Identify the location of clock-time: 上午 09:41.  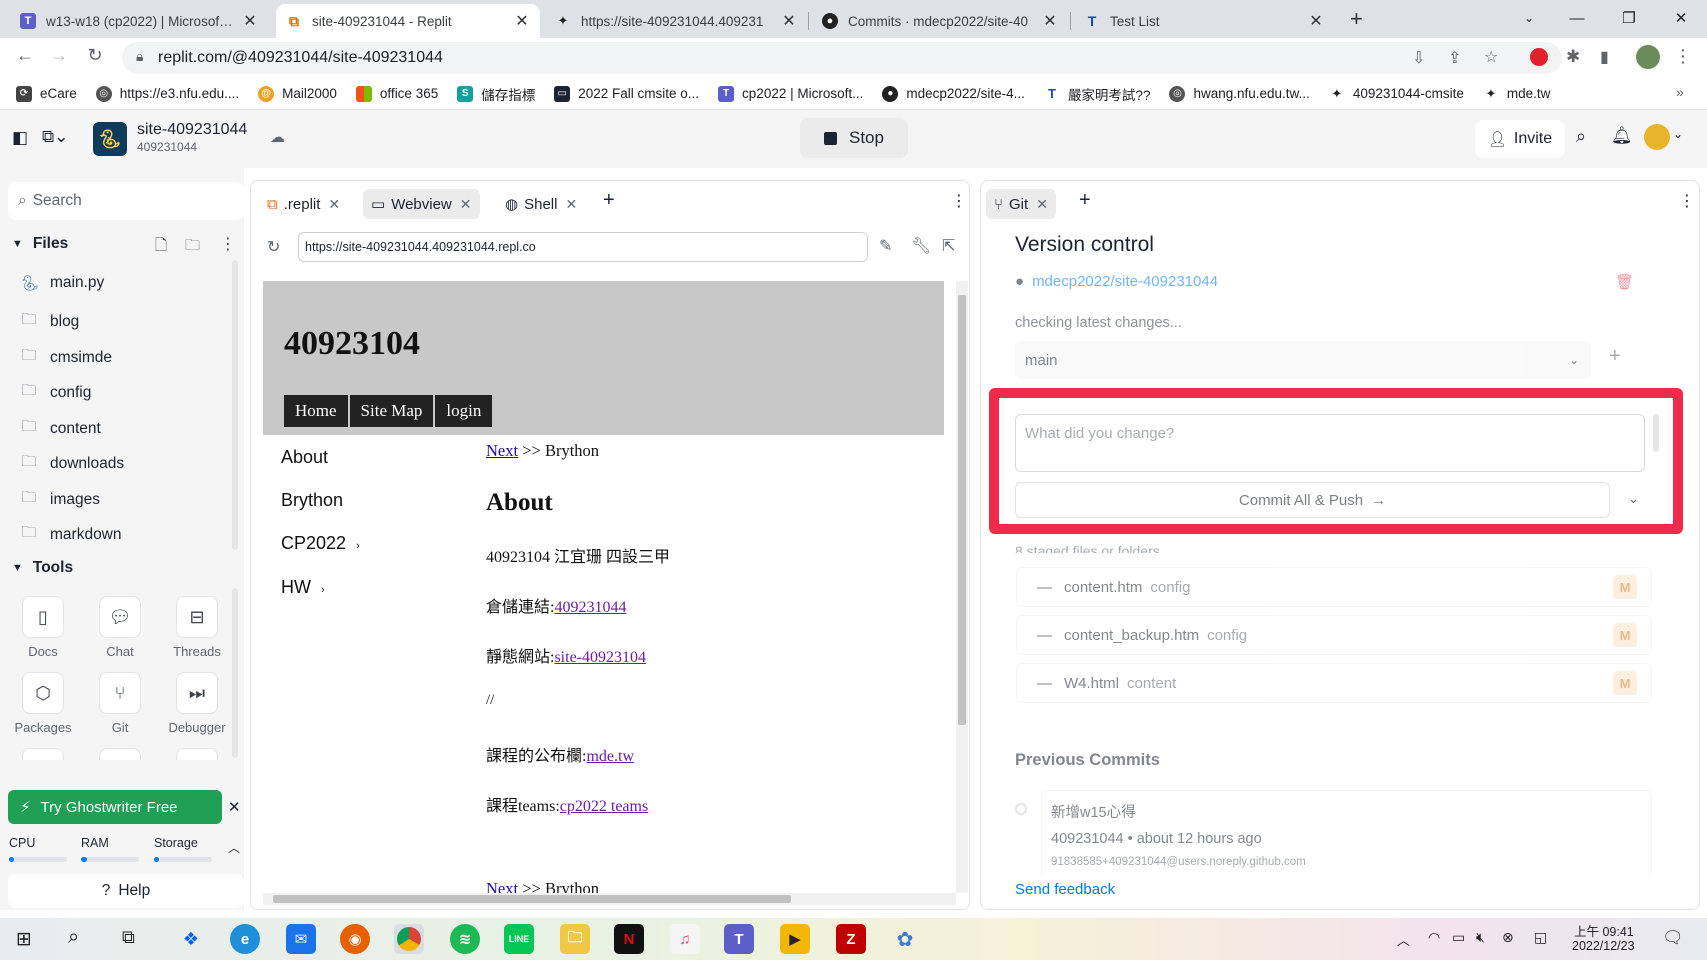
(1604, 930).